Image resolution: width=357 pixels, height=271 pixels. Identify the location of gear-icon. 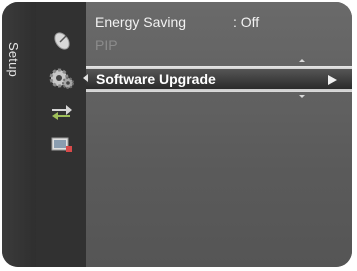
(61, 78).